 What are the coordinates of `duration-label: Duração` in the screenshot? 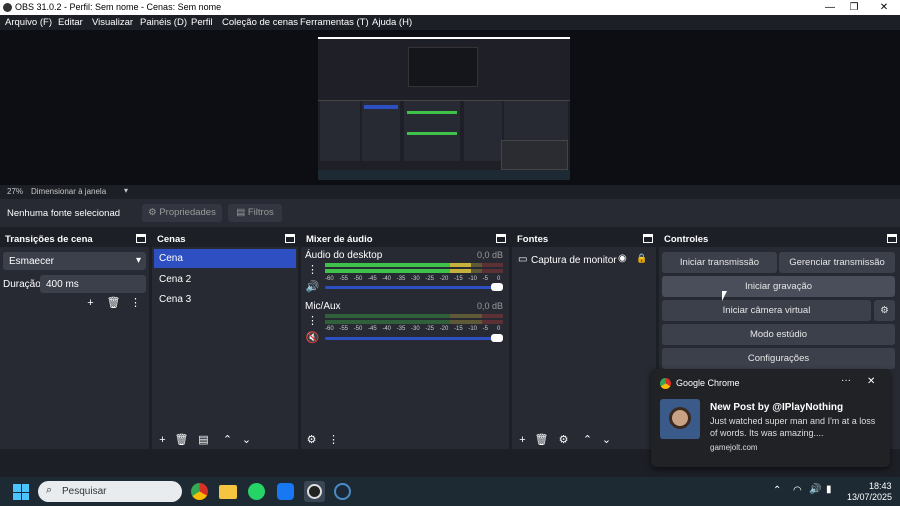 It's located at (22, 284).